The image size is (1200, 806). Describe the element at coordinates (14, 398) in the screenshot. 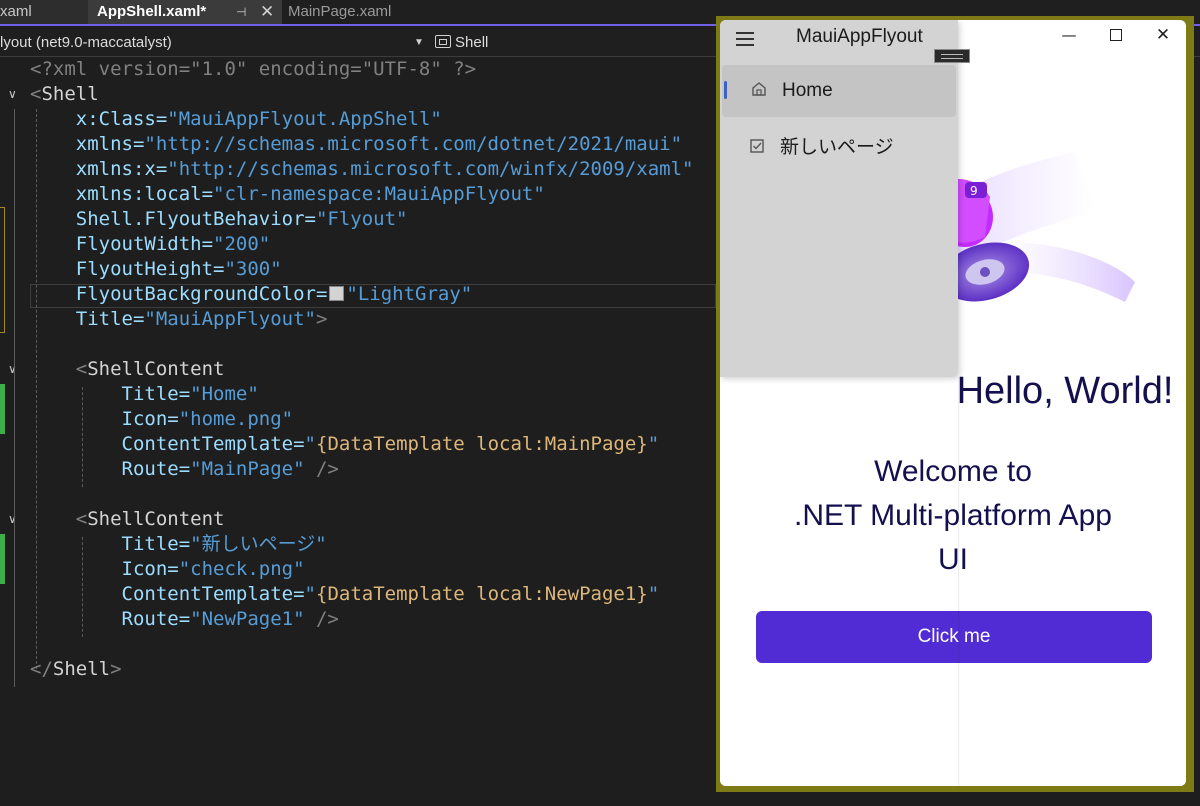

I see `outline-guide` at that location.